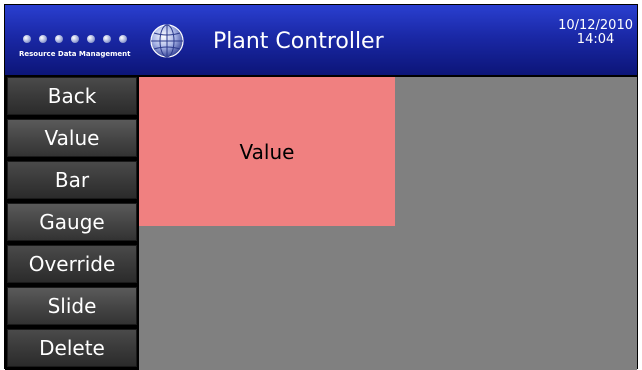 The height and width of the screenshot is (370, 642). What do you see at coordinates (89, 43) in the screenshot?
I see `brand-logo: Resource Data Management` at bounding box center [89, 43].